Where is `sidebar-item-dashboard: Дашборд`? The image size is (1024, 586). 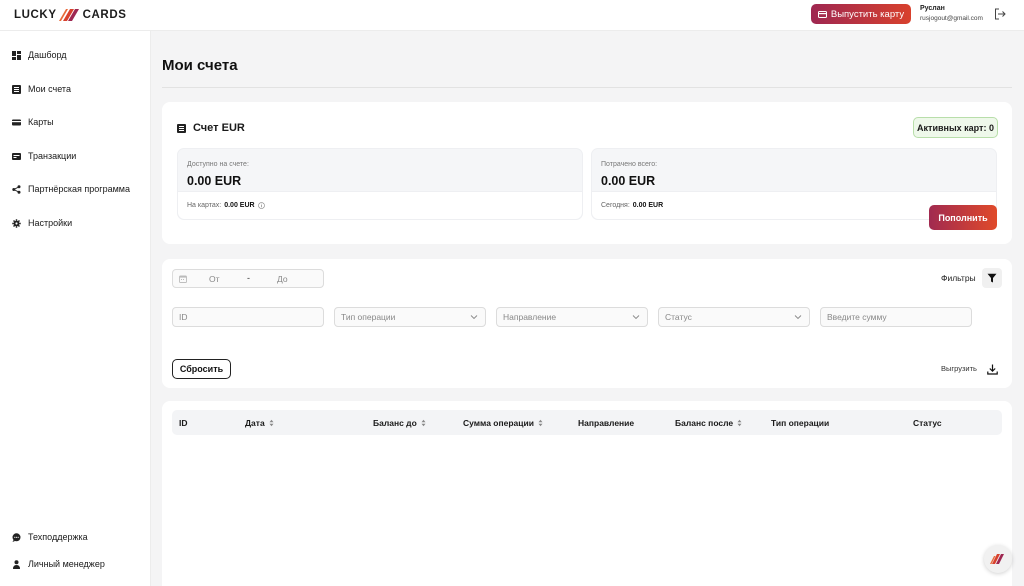
sidebar-item-dashboard: Дашборд is located at coordinates (39, 55).